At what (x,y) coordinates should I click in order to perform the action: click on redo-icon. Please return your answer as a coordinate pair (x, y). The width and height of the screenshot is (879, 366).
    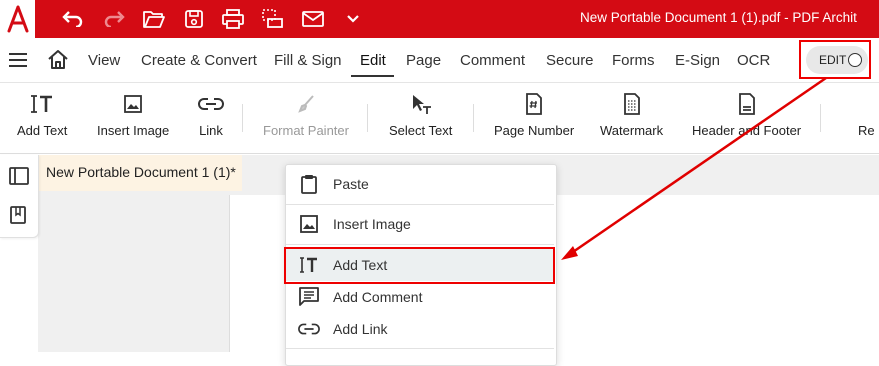
    Looking at the image, I should click on (114, 19).